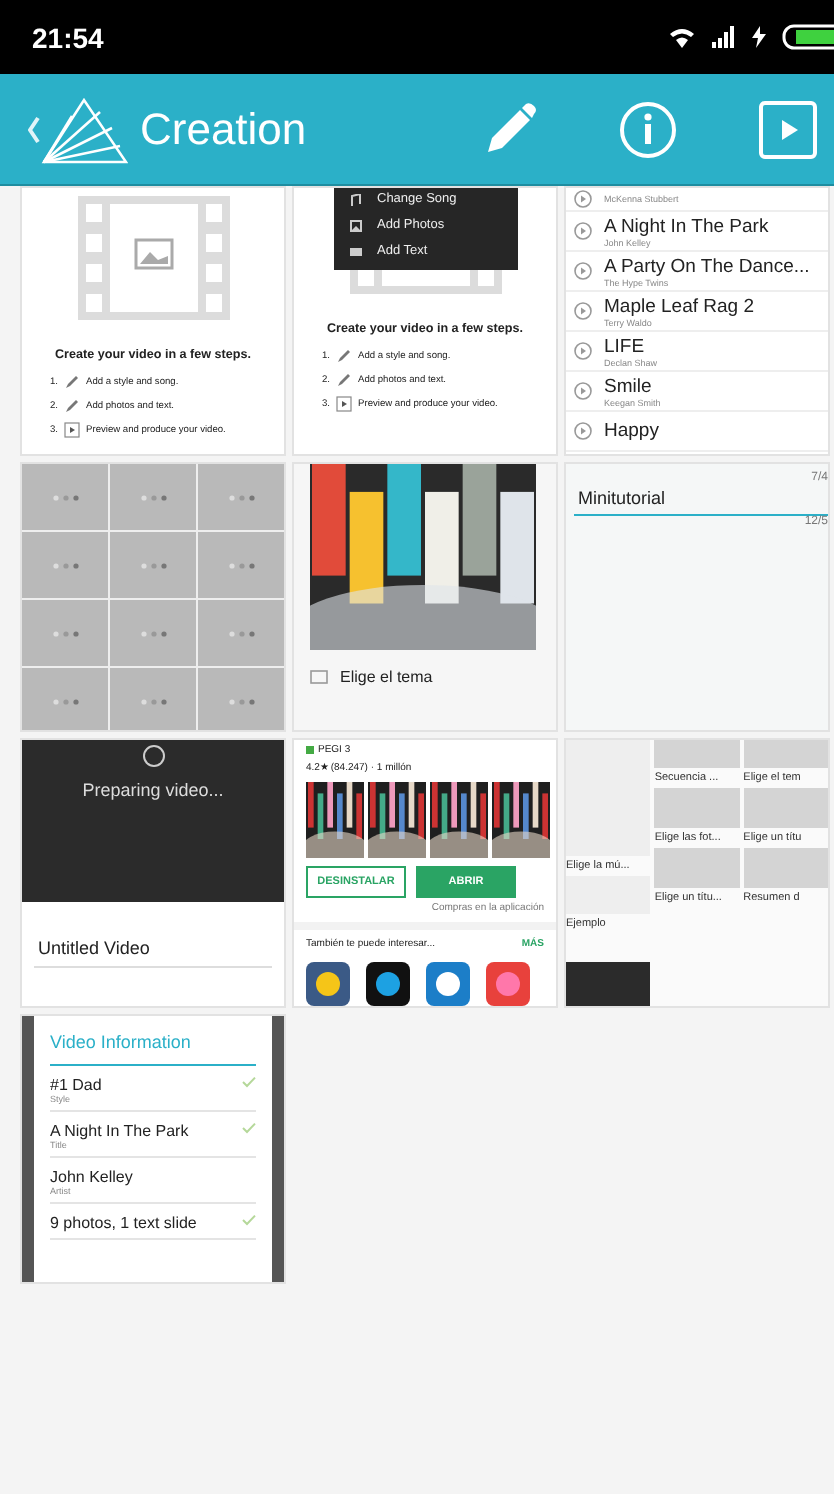  Describe the element at coordinates (76, 1085) in the screenshot. I see `info-value: #1 Dad` at that location.